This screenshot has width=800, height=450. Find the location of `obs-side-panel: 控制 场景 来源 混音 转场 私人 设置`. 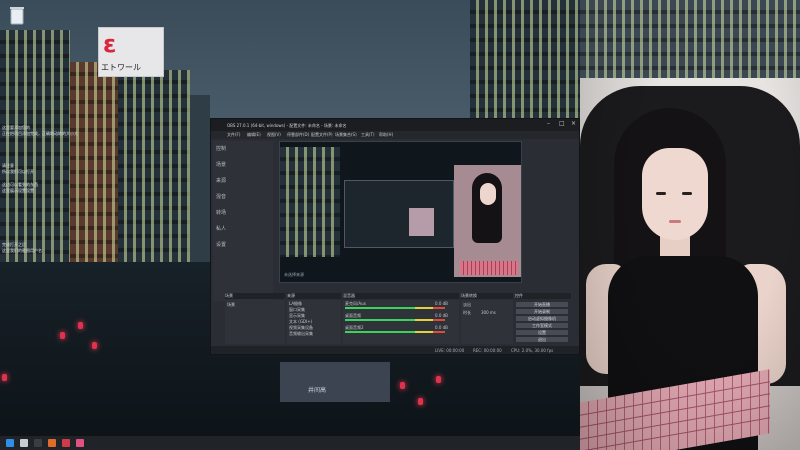

obs-side-panel: 控制 场景 来源 混音 转场 私人 设置 is located at coordinates (243, 221).